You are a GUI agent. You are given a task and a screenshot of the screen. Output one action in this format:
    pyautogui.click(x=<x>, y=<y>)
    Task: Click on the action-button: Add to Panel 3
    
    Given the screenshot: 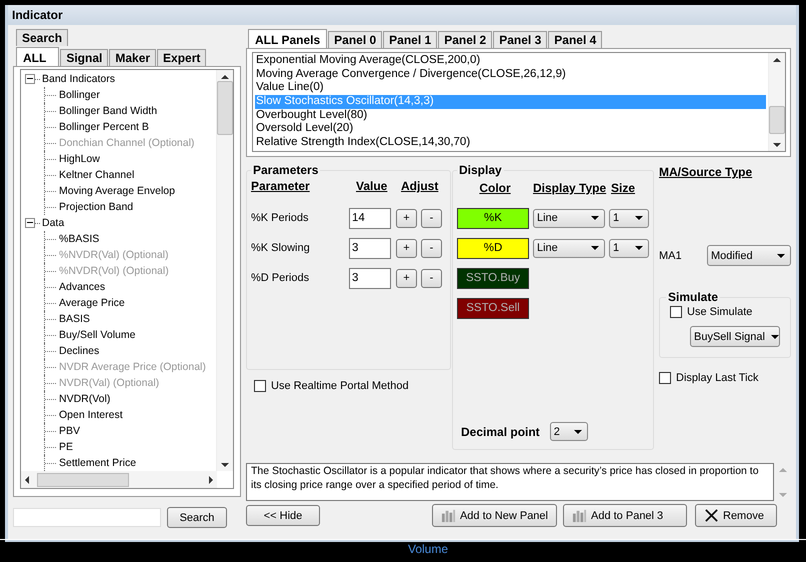 What is the action you would take?
    pyautogui.click(x=625, y=515)
    